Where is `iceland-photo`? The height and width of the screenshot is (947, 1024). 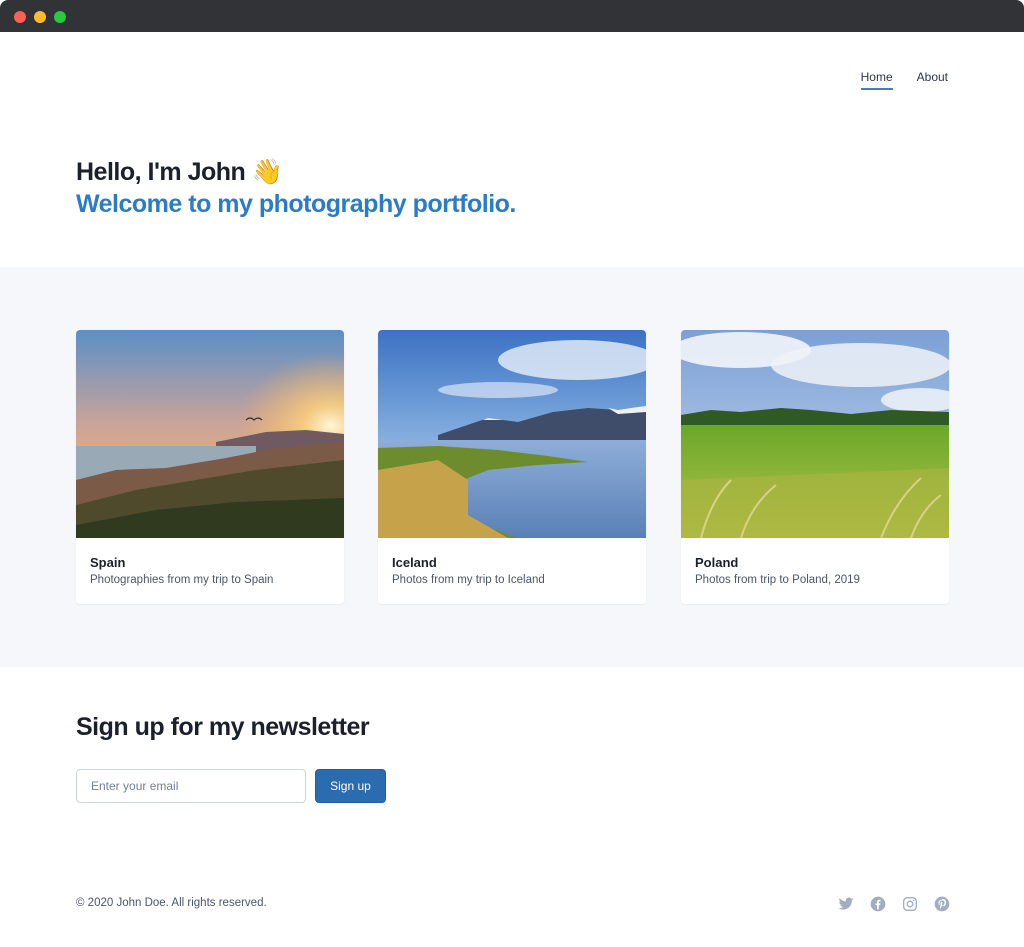
iceland-photo is located at coordinates (512, 434).